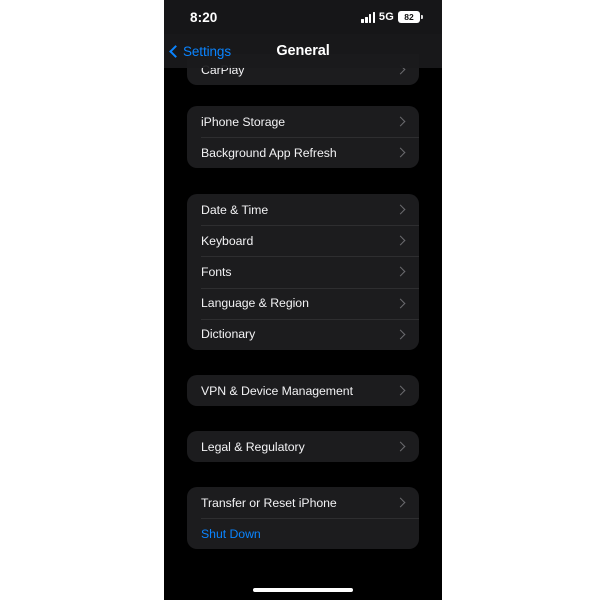 The image size is (606, 600). What do you see at coordinates (269, 152) in the screenshot?
I see `settings-row-label: Background App Refresh` at bounding box center [269, 152].